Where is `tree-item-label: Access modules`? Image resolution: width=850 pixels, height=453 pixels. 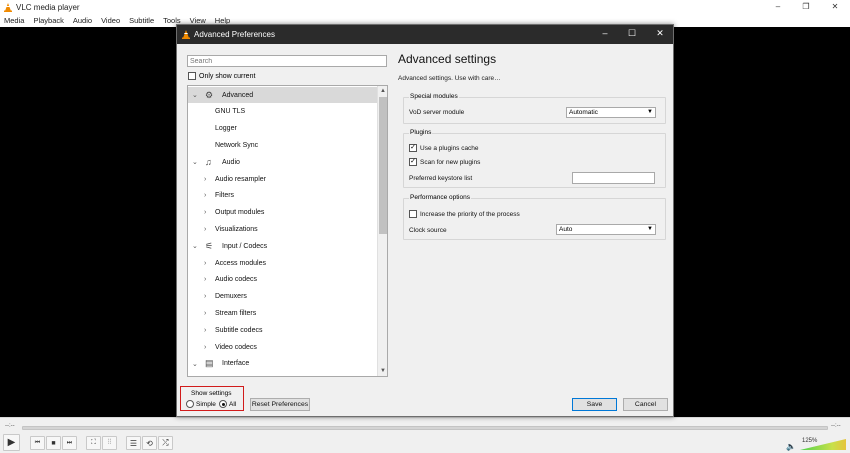
tree-item-label: Access modules is located at coordinates (240, 263).